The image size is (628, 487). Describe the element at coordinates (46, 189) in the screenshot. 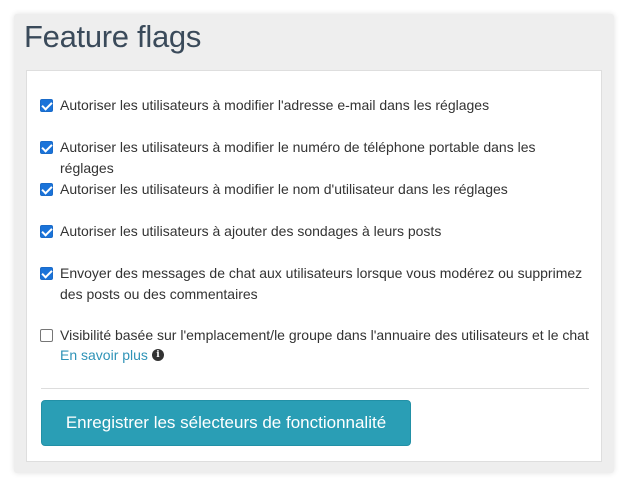

I see `checkbox-modify-username` at that location.